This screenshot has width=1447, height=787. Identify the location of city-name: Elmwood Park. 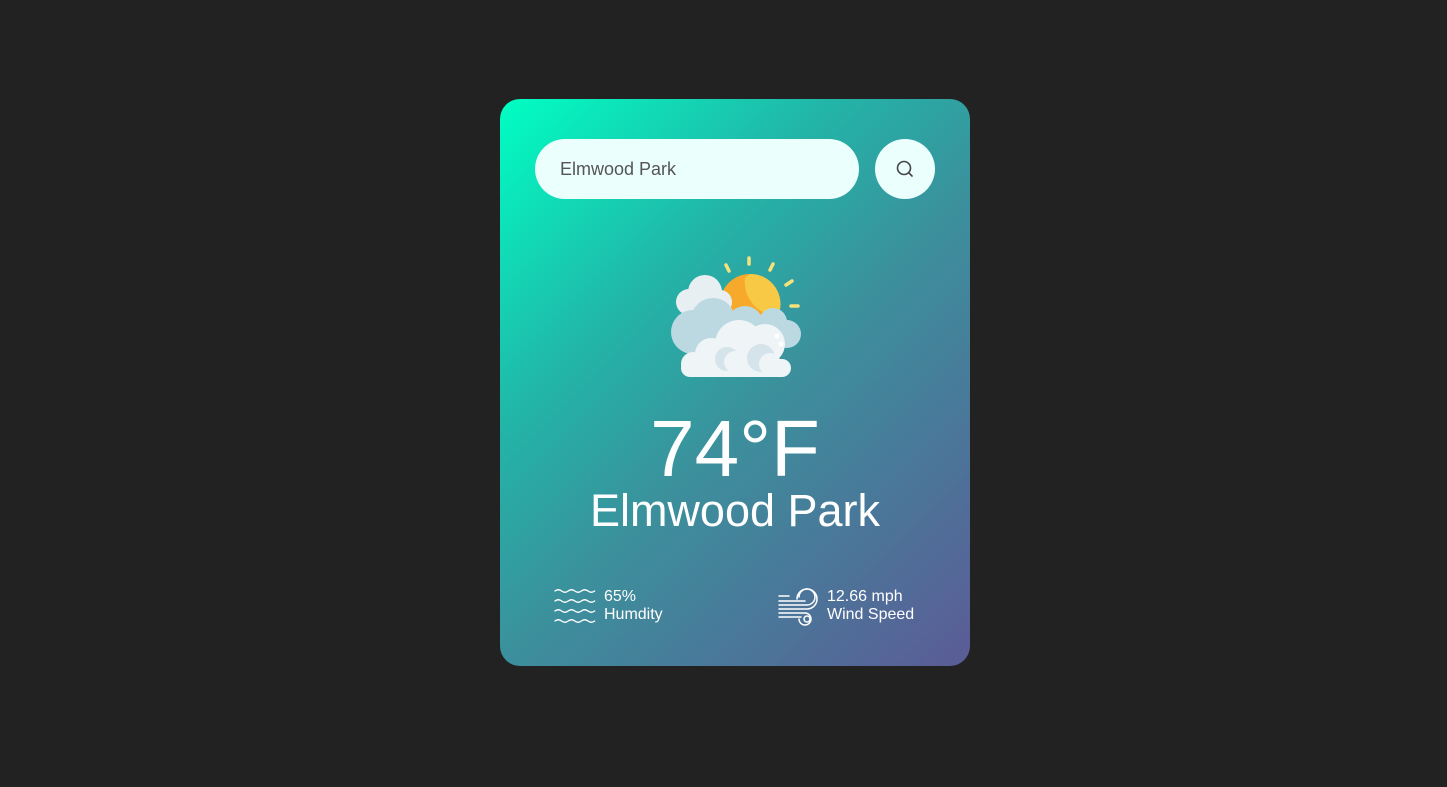
(735, 510).